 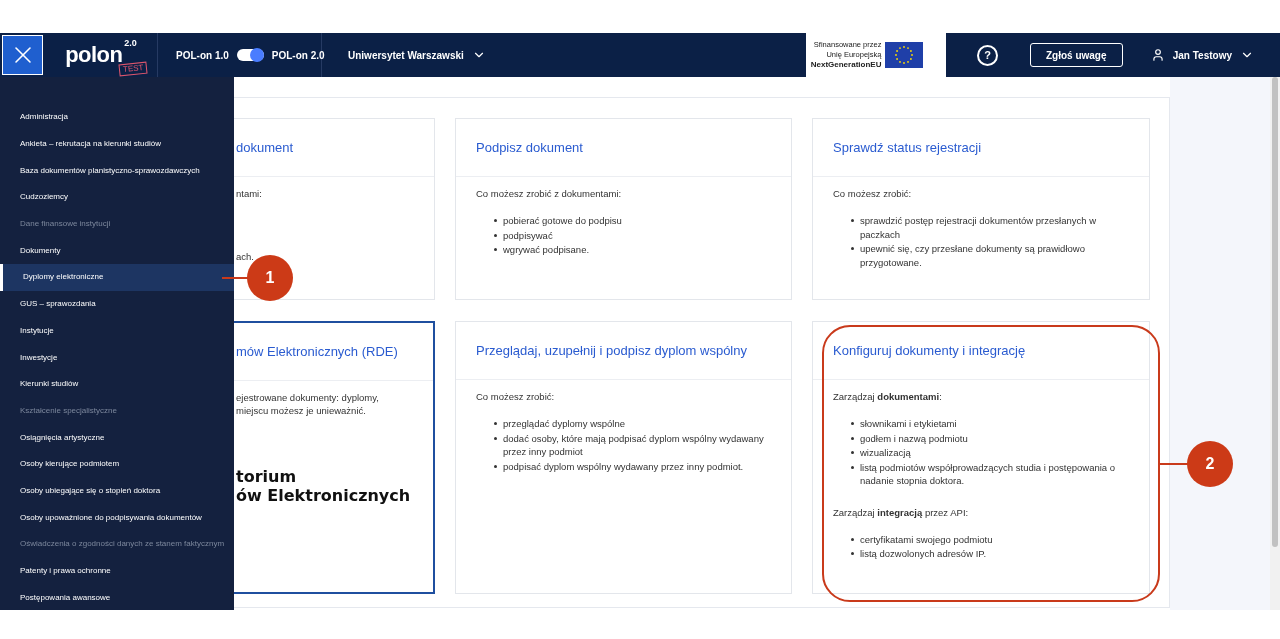 I want to click on version-label: 2.0, so click(x=130, y=43).